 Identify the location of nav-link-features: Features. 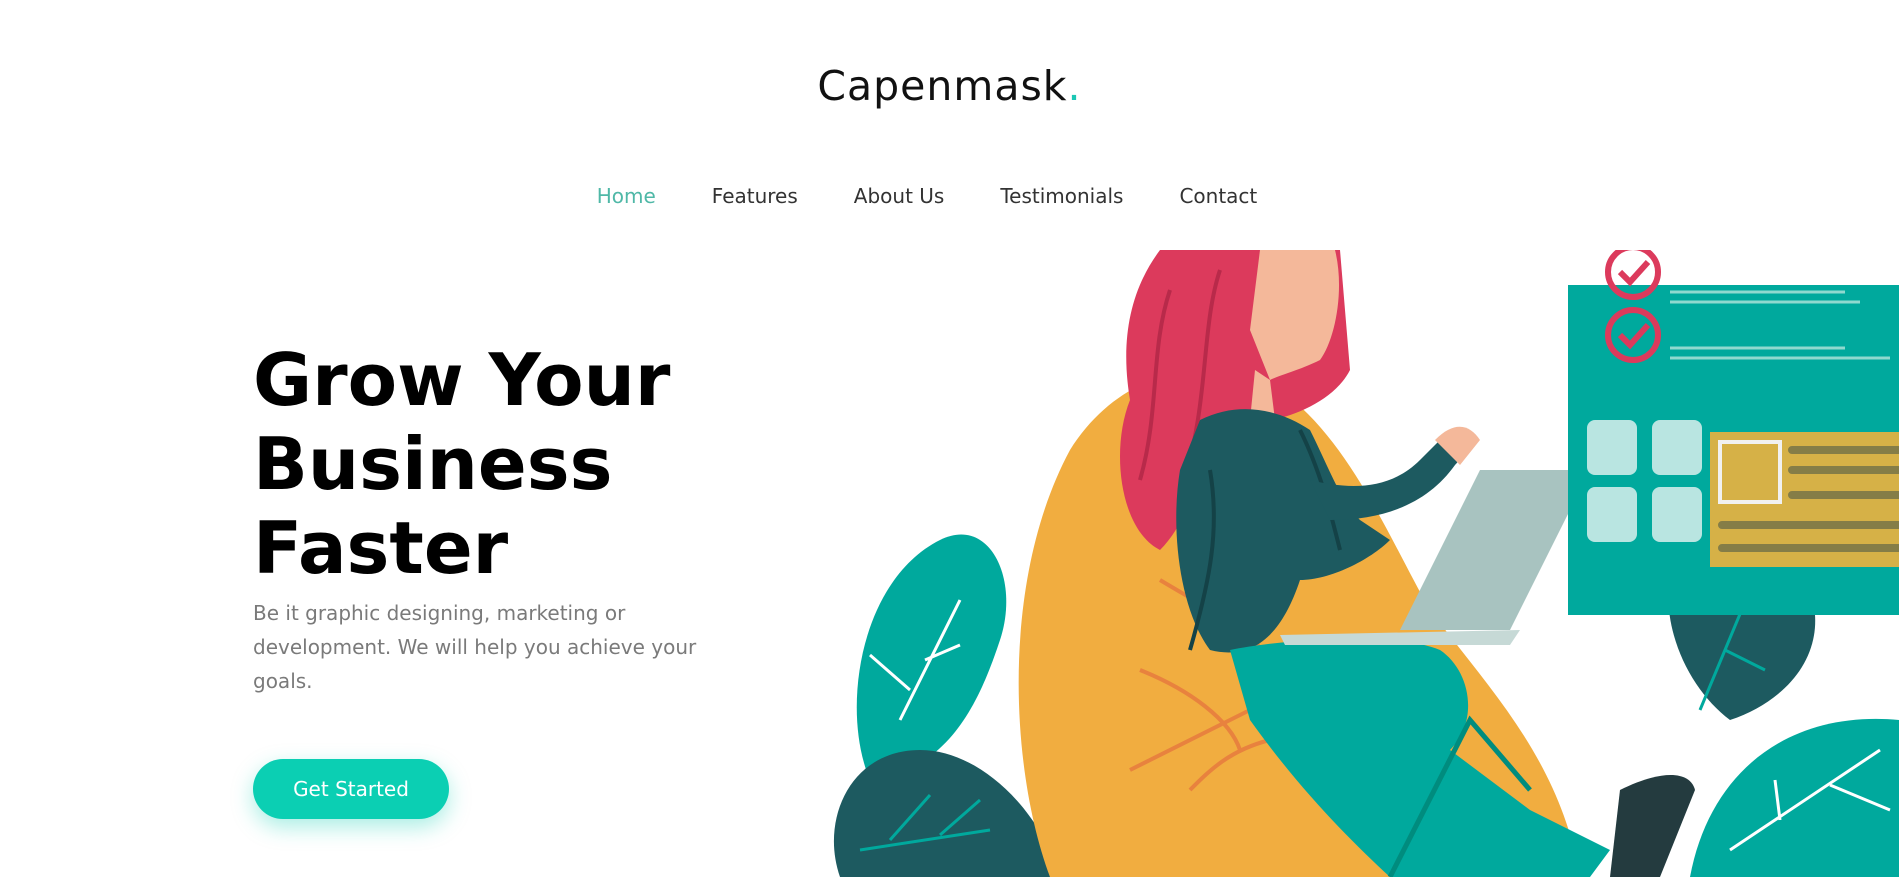
(755, 196).